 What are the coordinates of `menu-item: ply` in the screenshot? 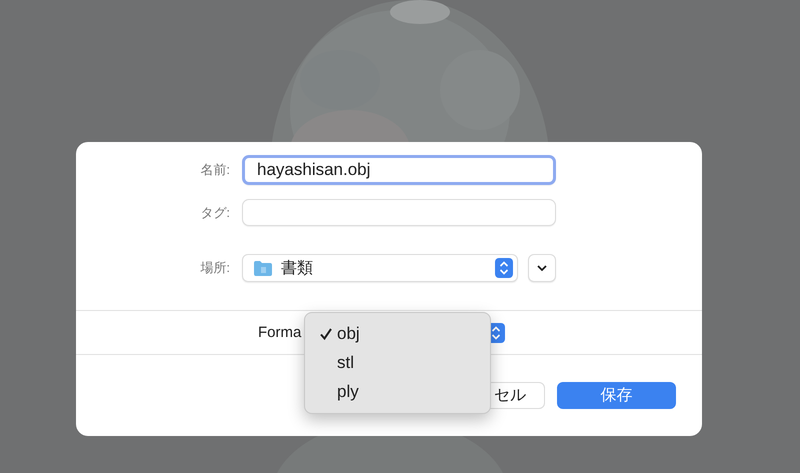 It's located at (348, 392).